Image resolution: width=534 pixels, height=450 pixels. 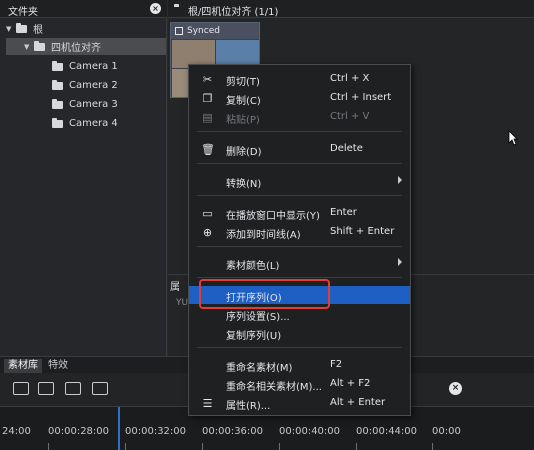 I want to click on menu-item-duplicate-sequence: 复制序列(U), so click(x=299, y=333).